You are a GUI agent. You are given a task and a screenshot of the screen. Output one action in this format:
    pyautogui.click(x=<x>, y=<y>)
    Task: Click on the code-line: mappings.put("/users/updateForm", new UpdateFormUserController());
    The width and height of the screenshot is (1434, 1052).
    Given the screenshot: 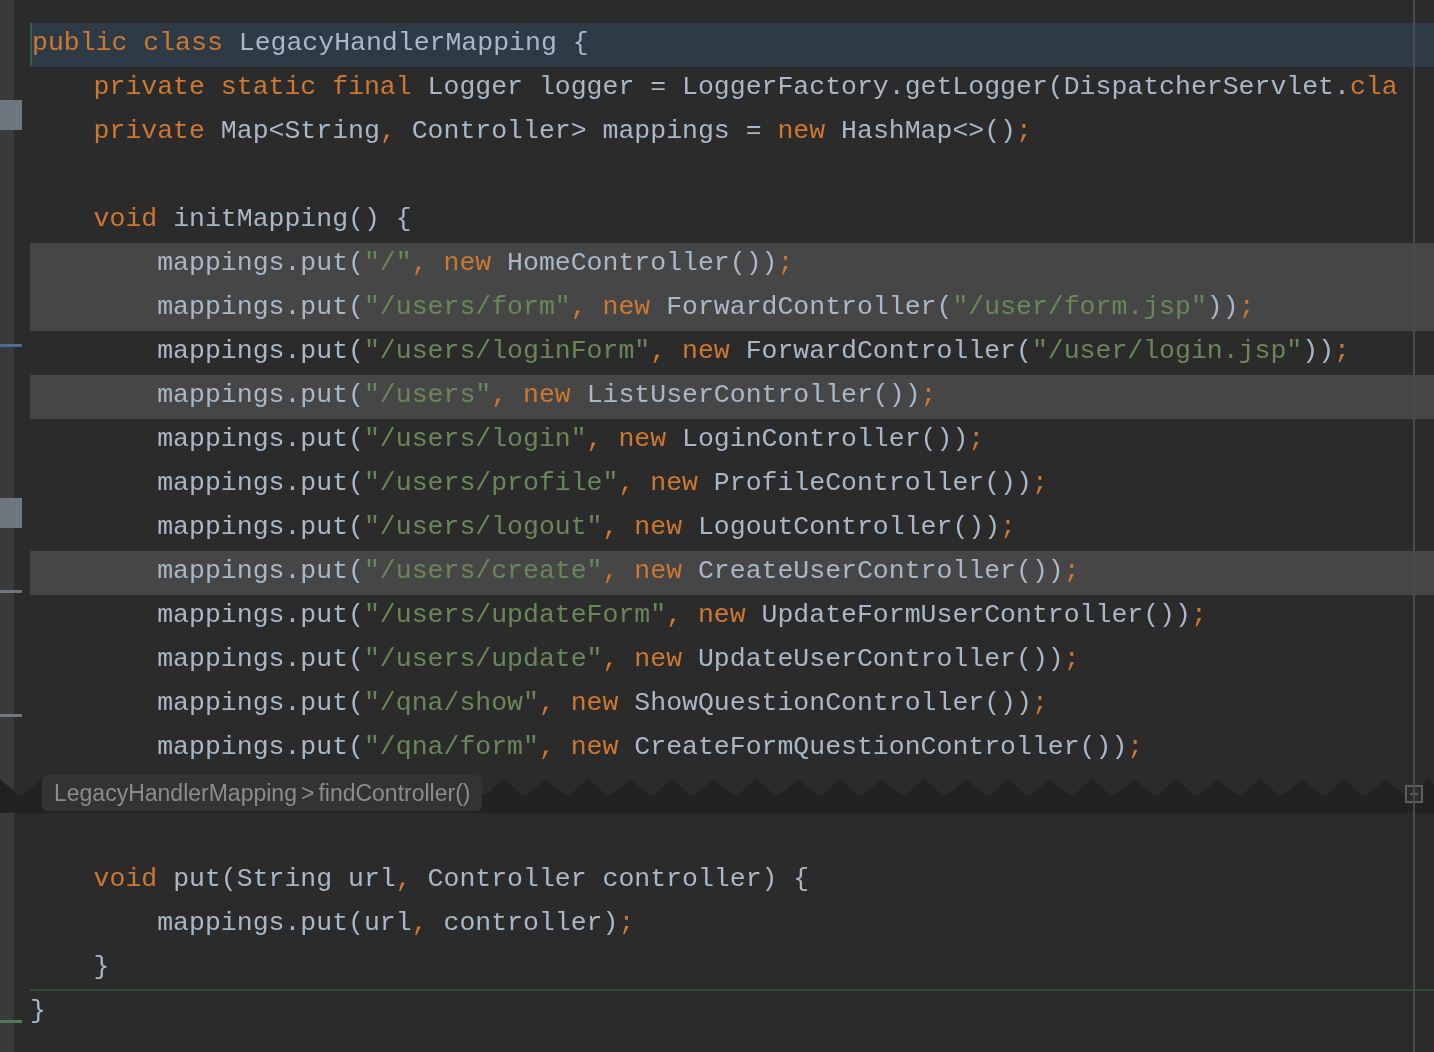 What is the action you would take?
    pyautogui.click(x=682, y=616)
    